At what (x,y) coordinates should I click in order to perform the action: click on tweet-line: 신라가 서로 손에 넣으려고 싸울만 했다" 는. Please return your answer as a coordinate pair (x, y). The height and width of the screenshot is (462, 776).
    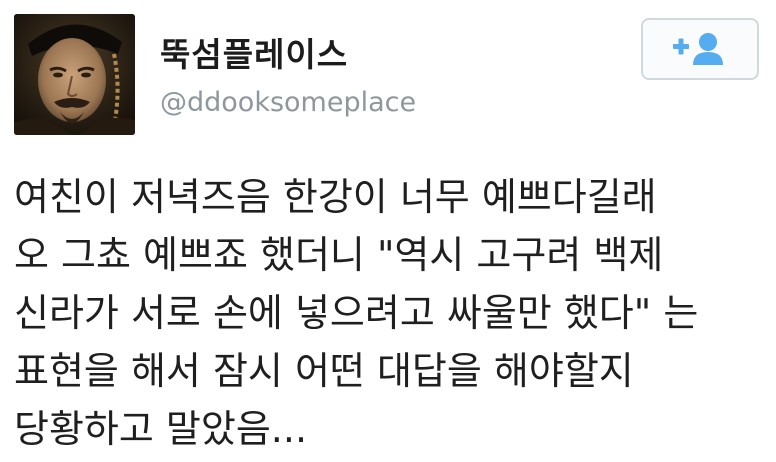
    Looking at the image, I should click on (356, 313).